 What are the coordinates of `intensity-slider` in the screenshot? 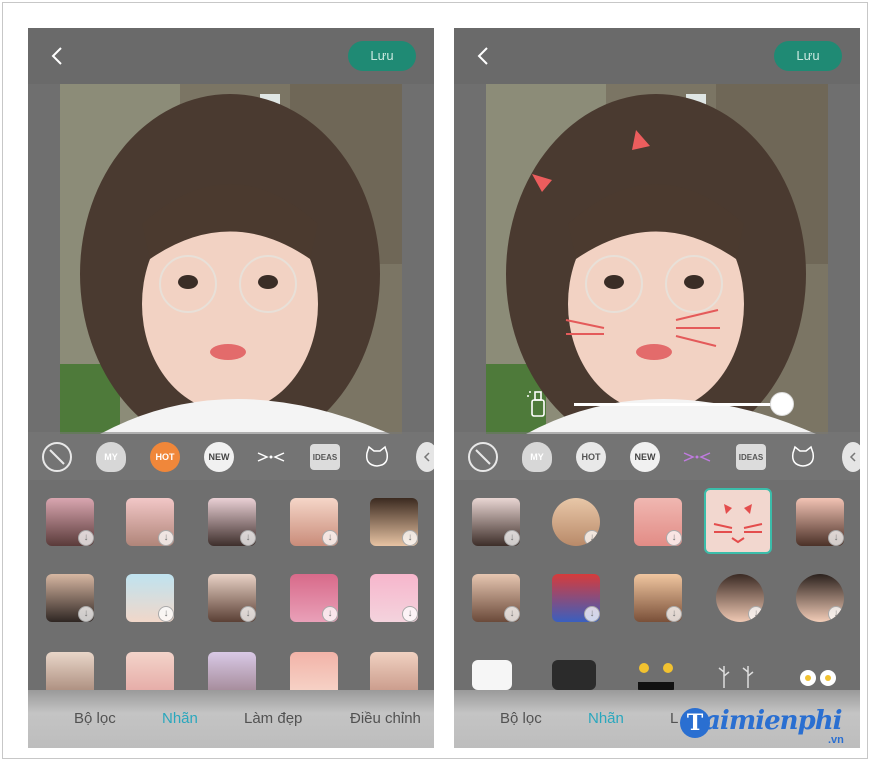 It's located at (659, 403).